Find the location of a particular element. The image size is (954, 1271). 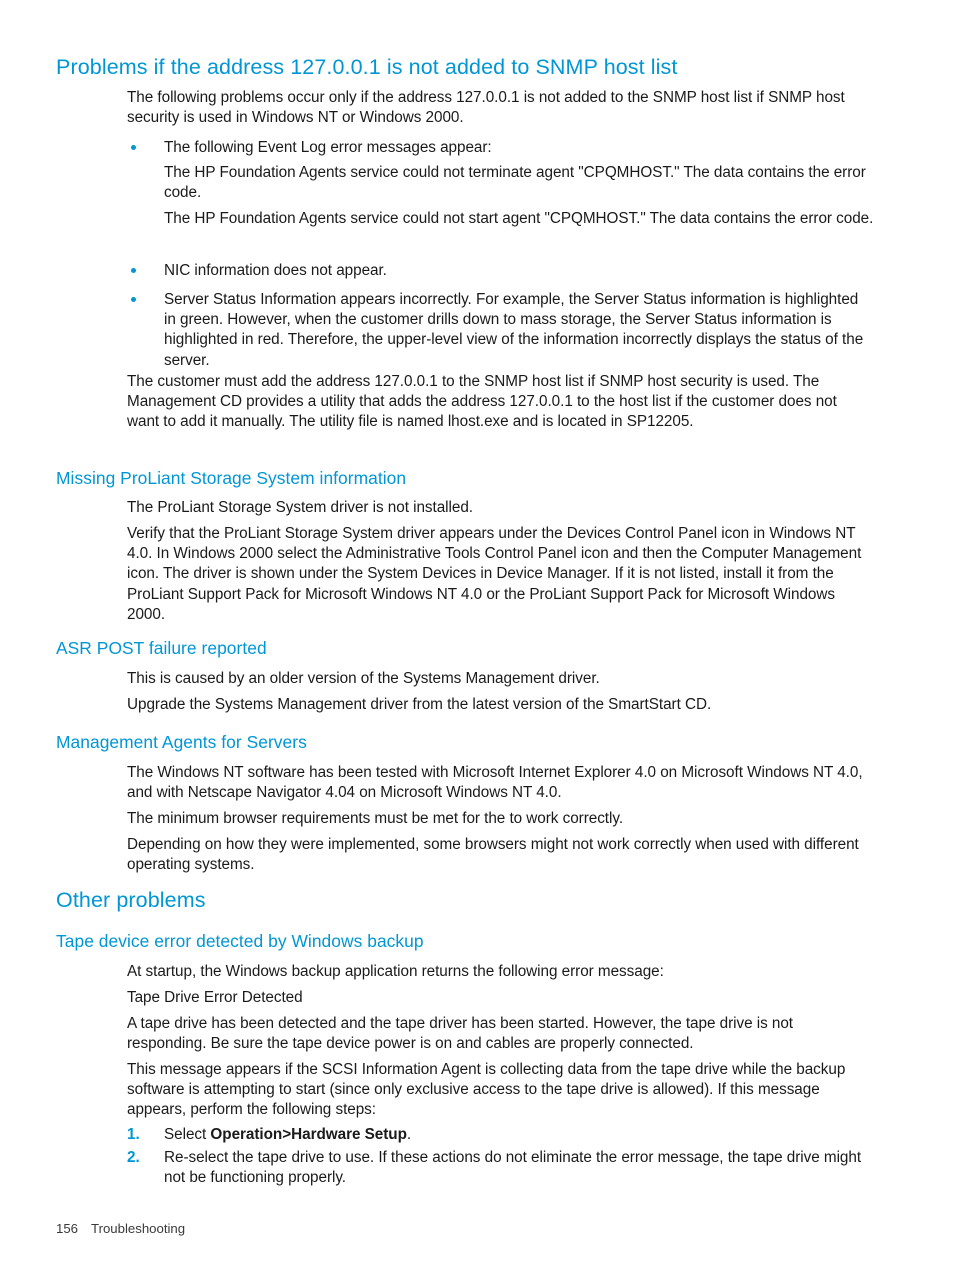

menu-hardware-setup: Hardware Setup is located at coordinates (349, 1134).